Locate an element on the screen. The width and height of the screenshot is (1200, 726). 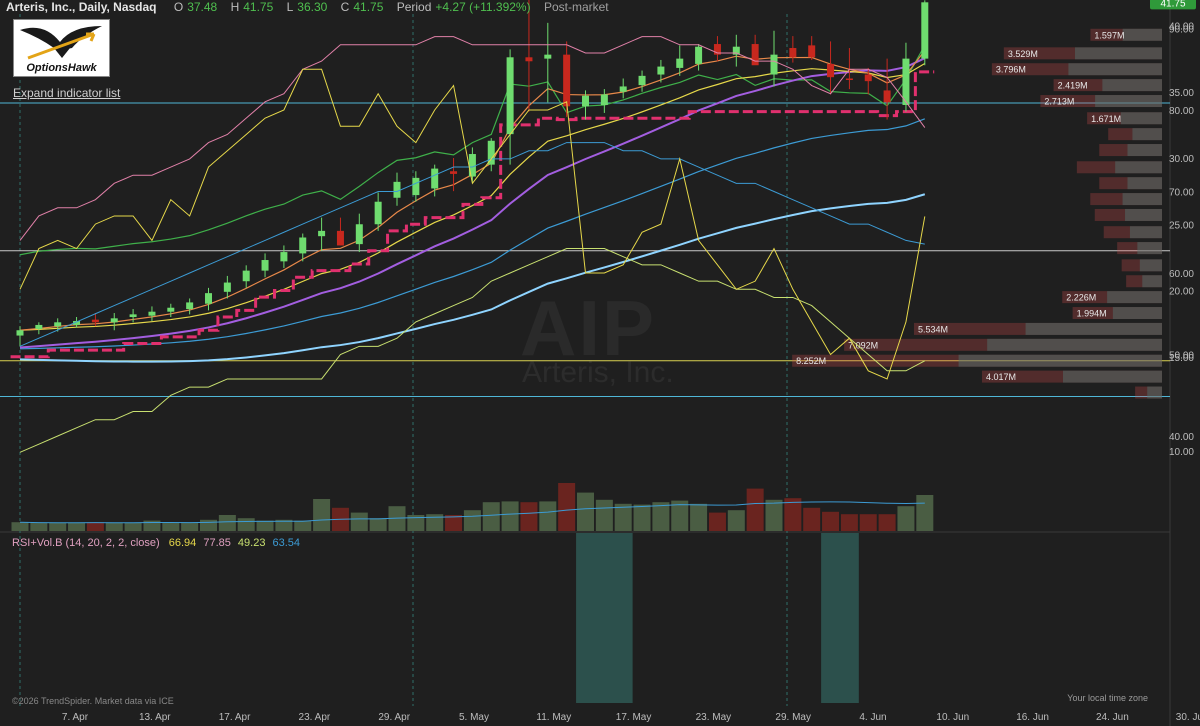
footer-attribution: ©2026 TrendSpider. Market data via ICE is located at coordinates (93, 701).